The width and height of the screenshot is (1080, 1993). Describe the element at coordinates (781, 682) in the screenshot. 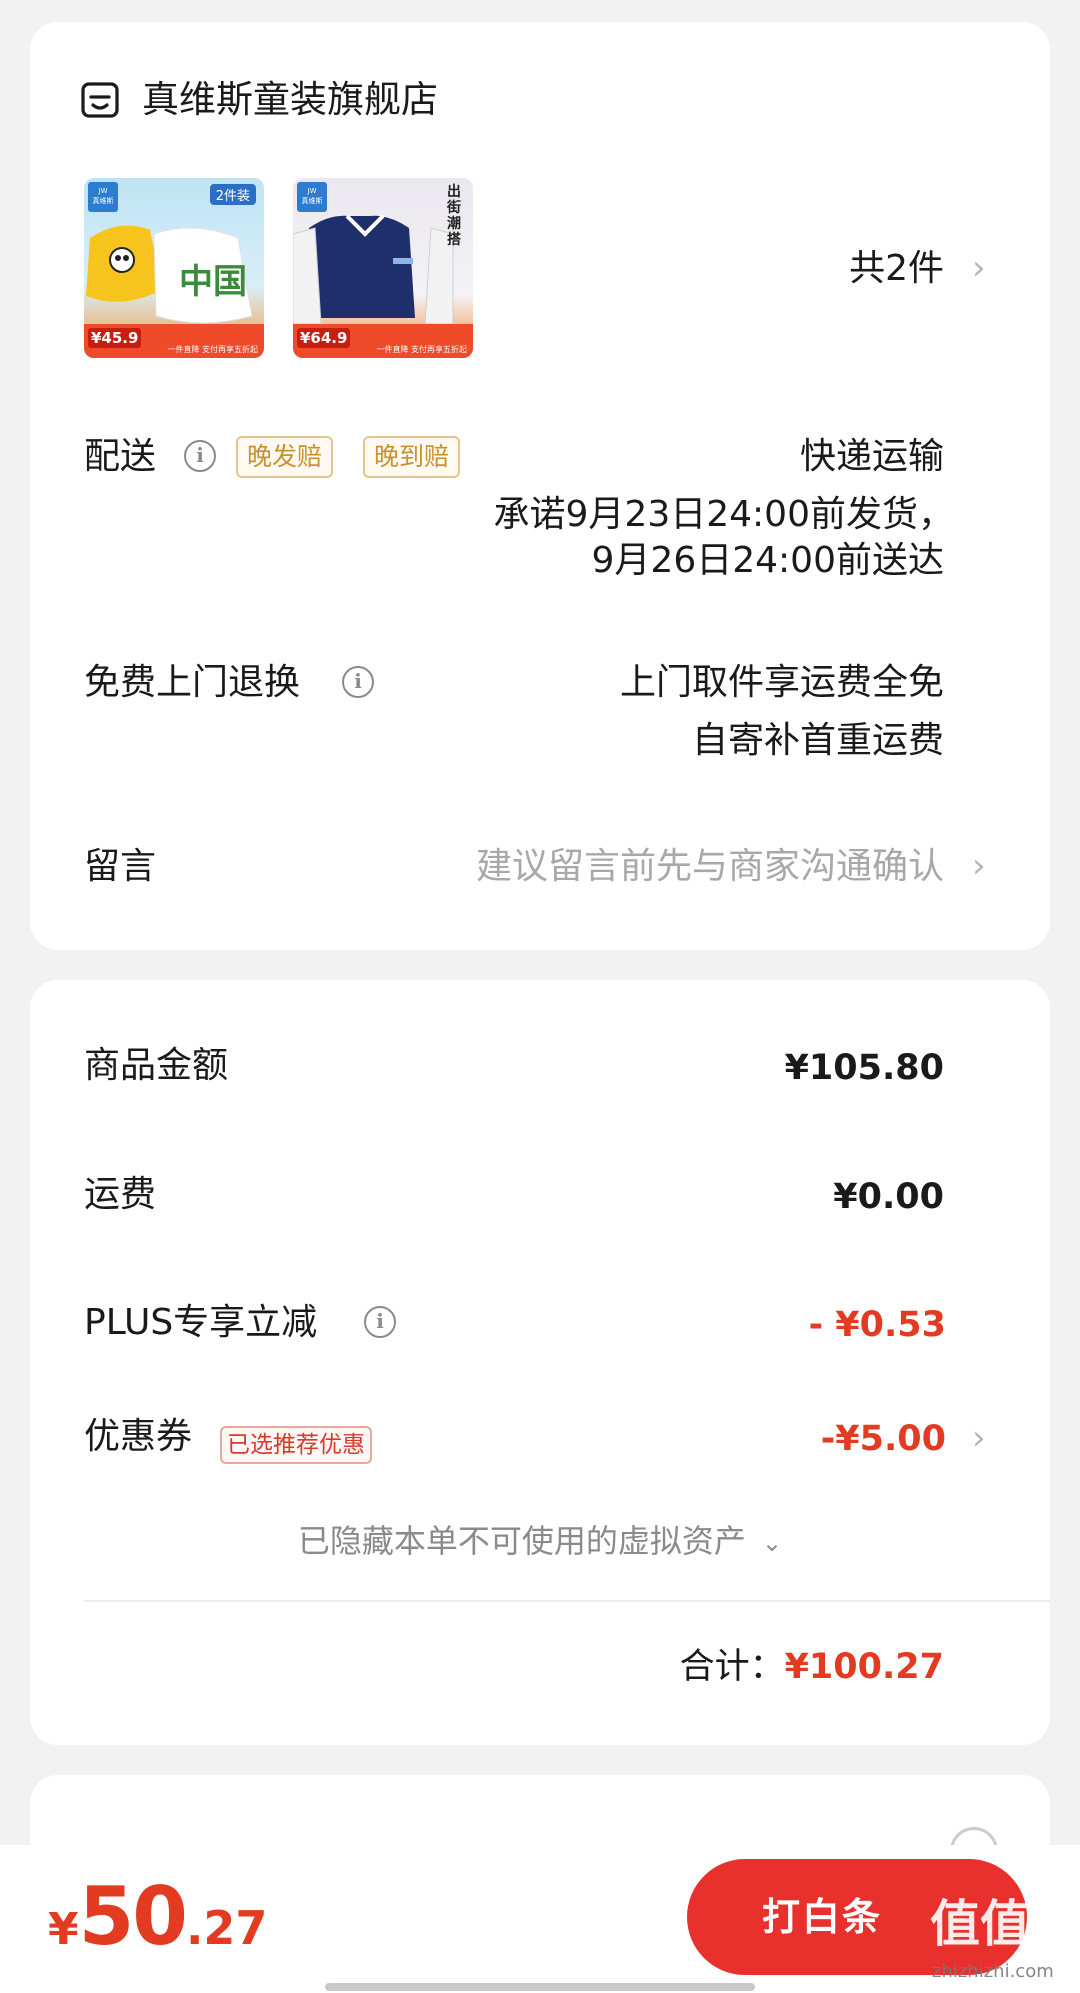

I see `return-pickup-text: 上门取件享运费全免` at that location.